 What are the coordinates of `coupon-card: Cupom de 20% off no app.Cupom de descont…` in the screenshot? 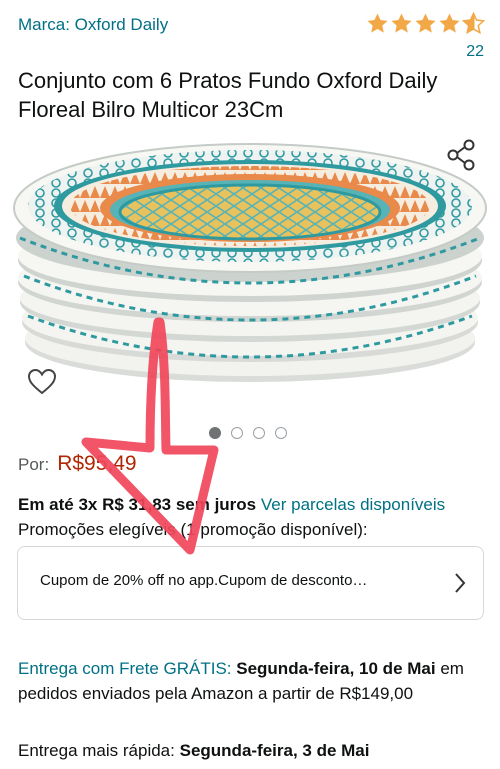 It's located at (250, 583).